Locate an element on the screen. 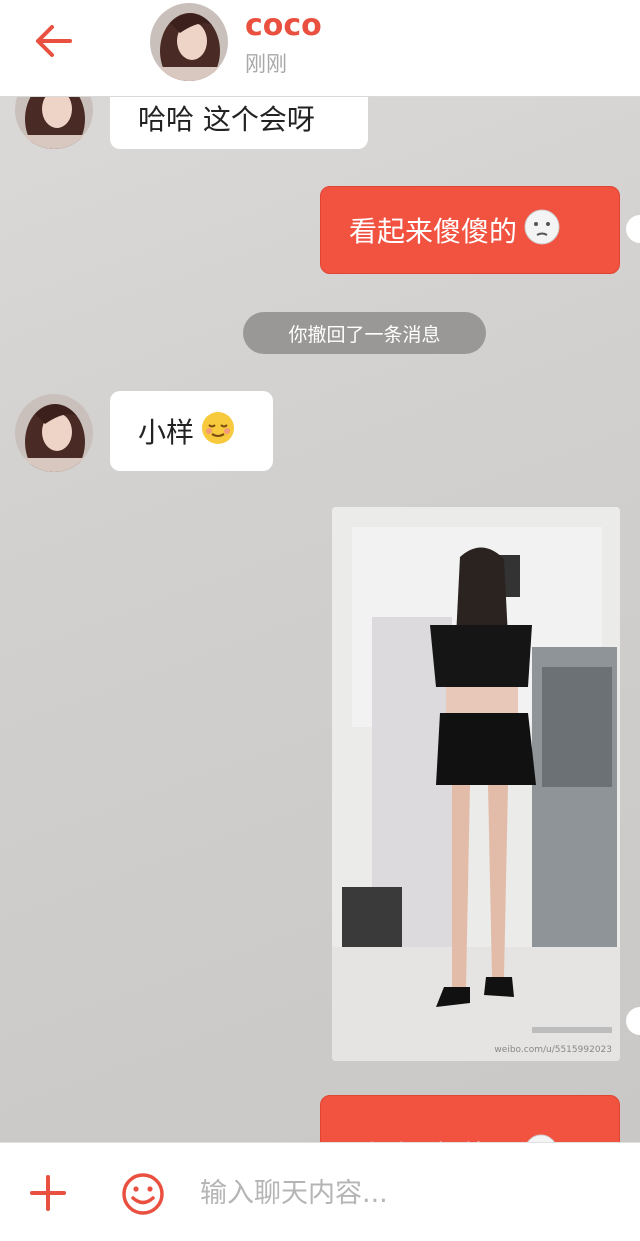 The width and height of the screenshot is (640, 1241). message-text: 看到心都软了 is located at coordinates (433, 1138).